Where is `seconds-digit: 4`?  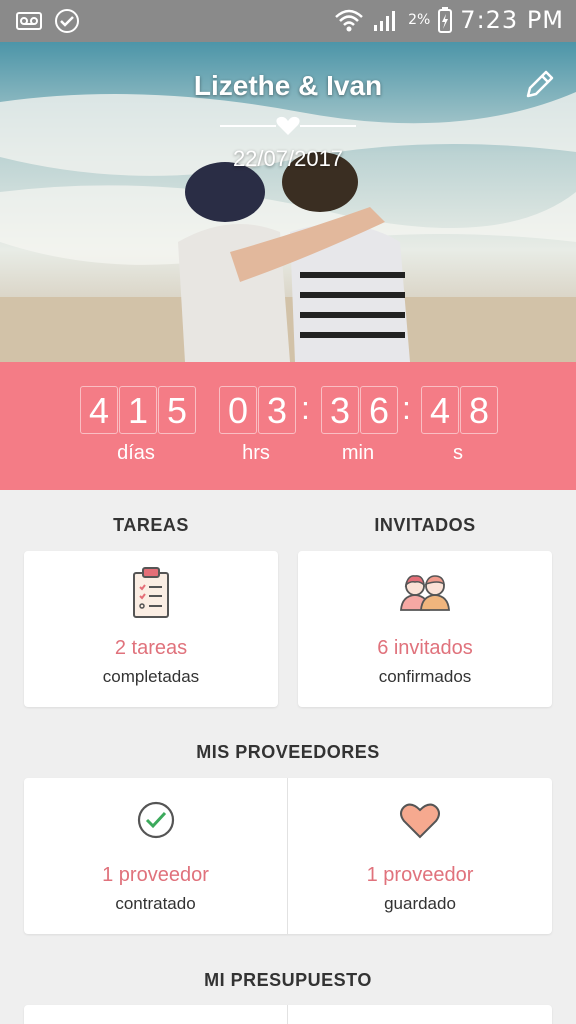 seconds-digit: 4 is located at coordinates (440, 410).